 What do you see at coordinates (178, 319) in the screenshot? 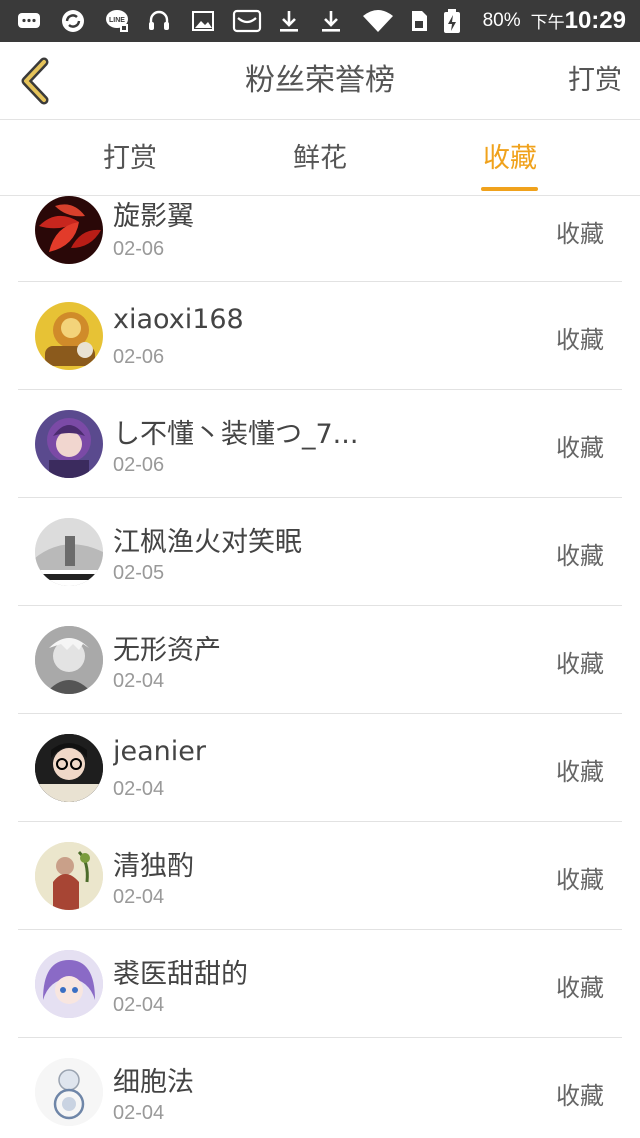
I see `fan-name: xiaoxi168` at bounding box center [178, 319].